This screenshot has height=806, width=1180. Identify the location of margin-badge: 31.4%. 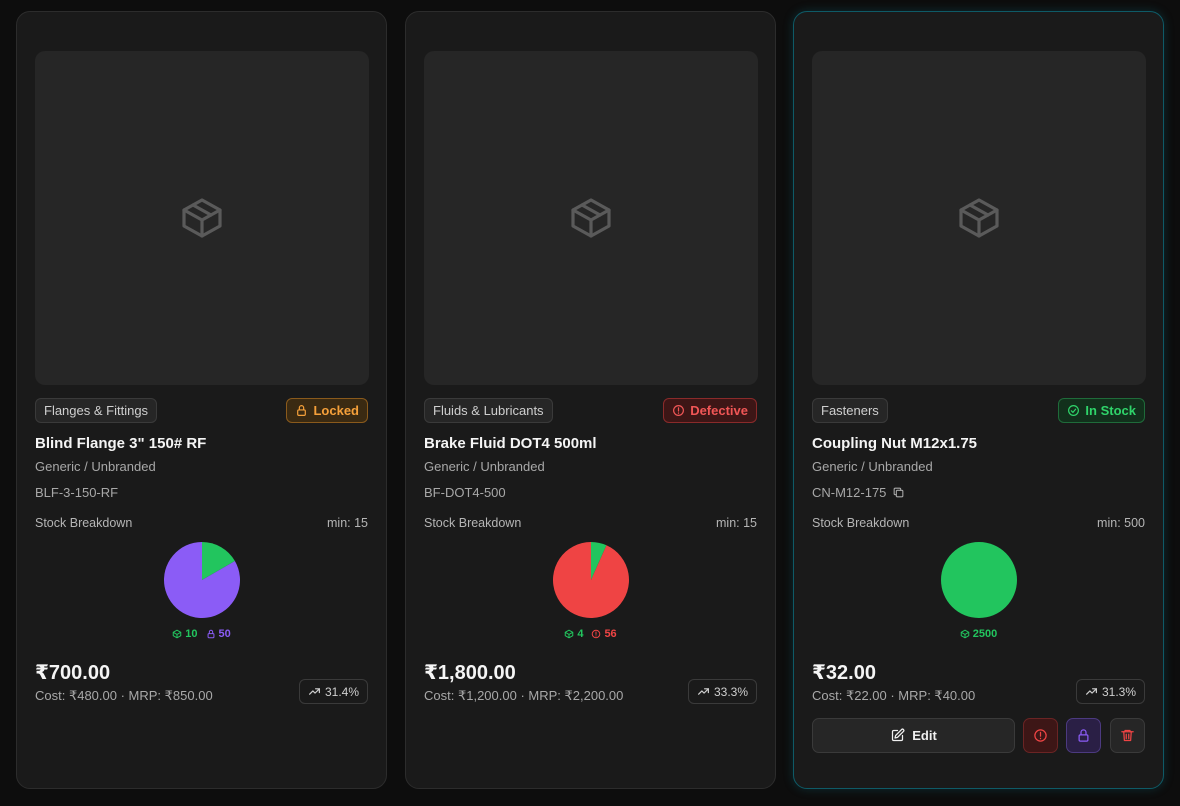
(333, 691).